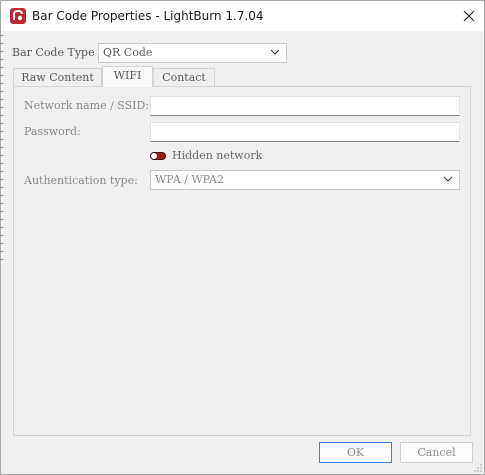 Image resolution: width=485 pixels, height=475 pixels. I want to click on title-bar: Bar Code Properties - LightBurn 1.7.04, so click(242, 16).